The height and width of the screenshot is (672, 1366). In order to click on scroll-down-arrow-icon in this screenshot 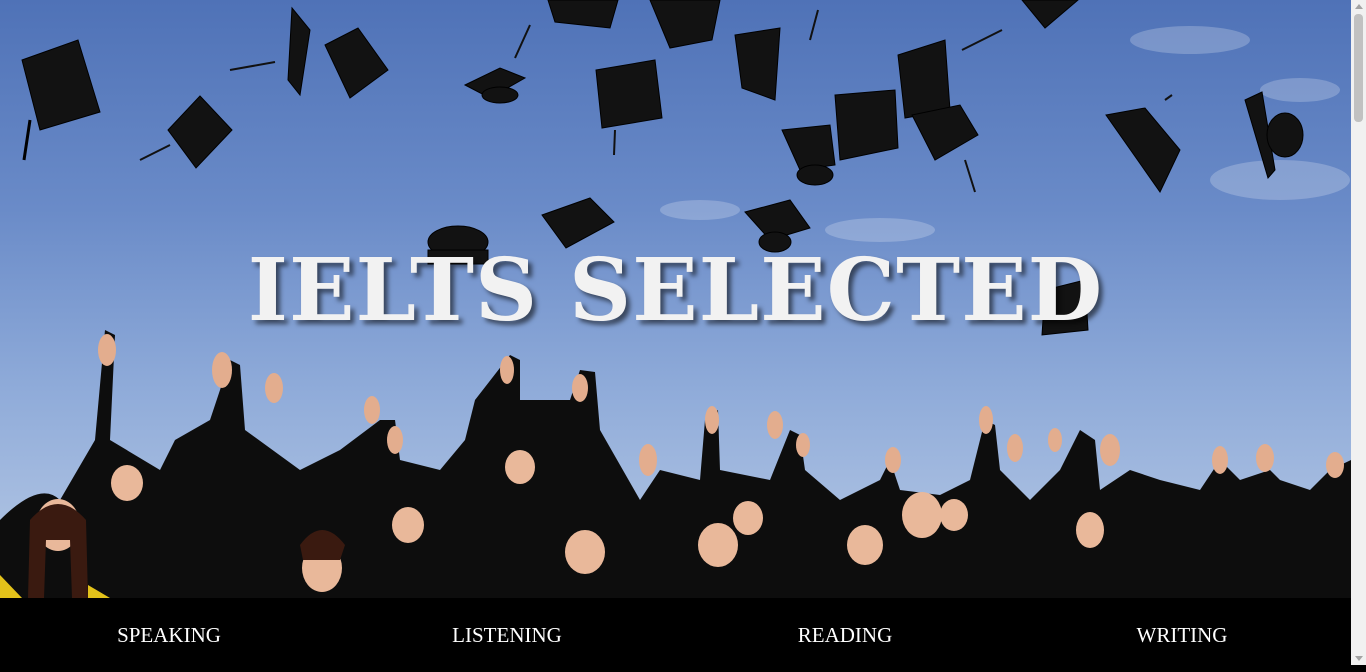, I will do `click(1359, 658)`.